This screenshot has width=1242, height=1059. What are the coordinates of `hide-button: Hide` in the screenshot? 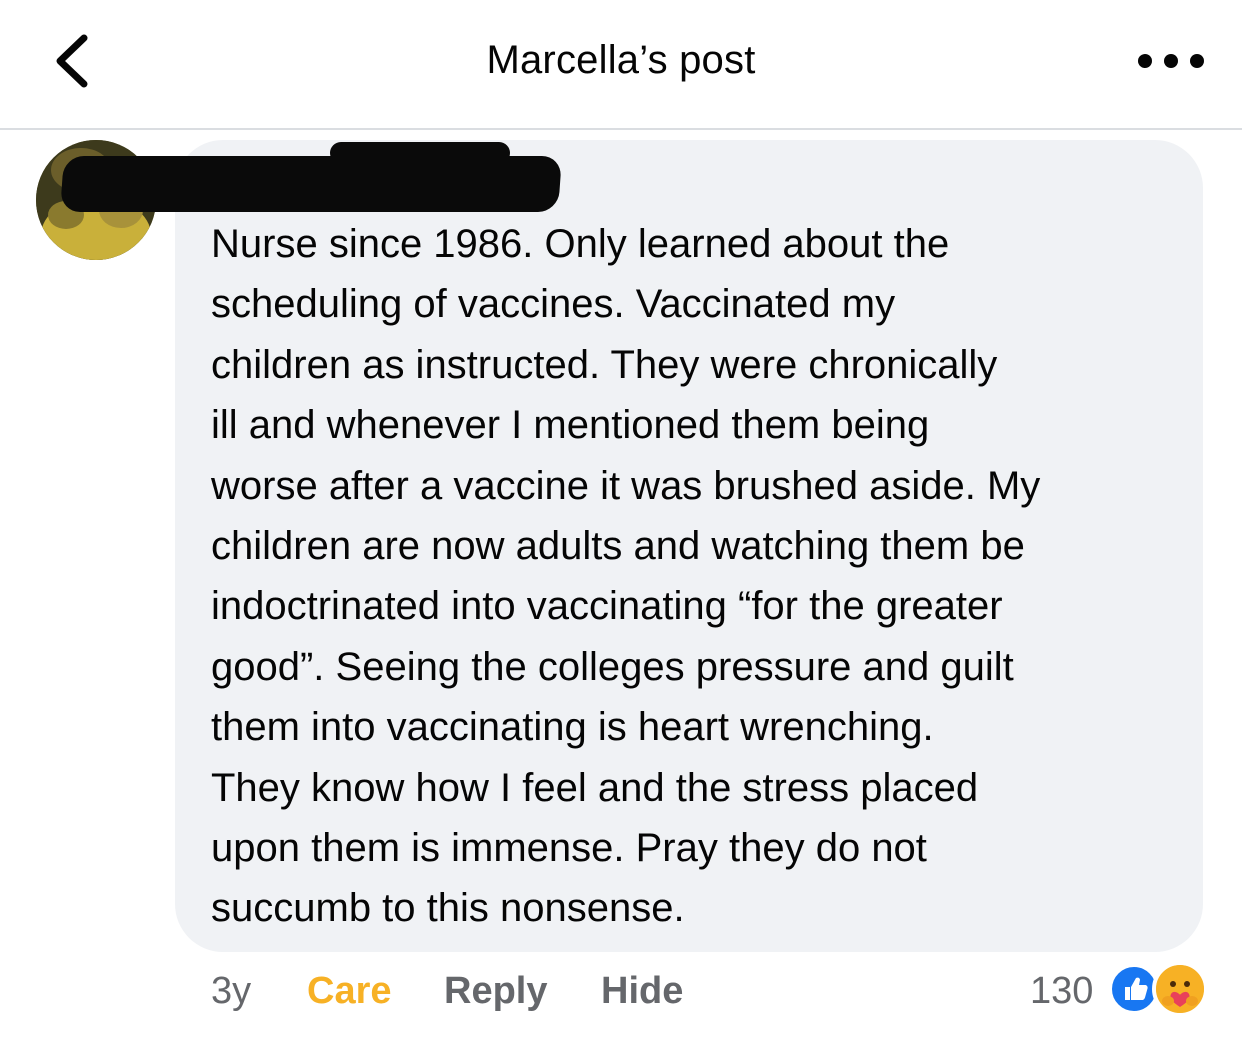 It's located at (642, 991).